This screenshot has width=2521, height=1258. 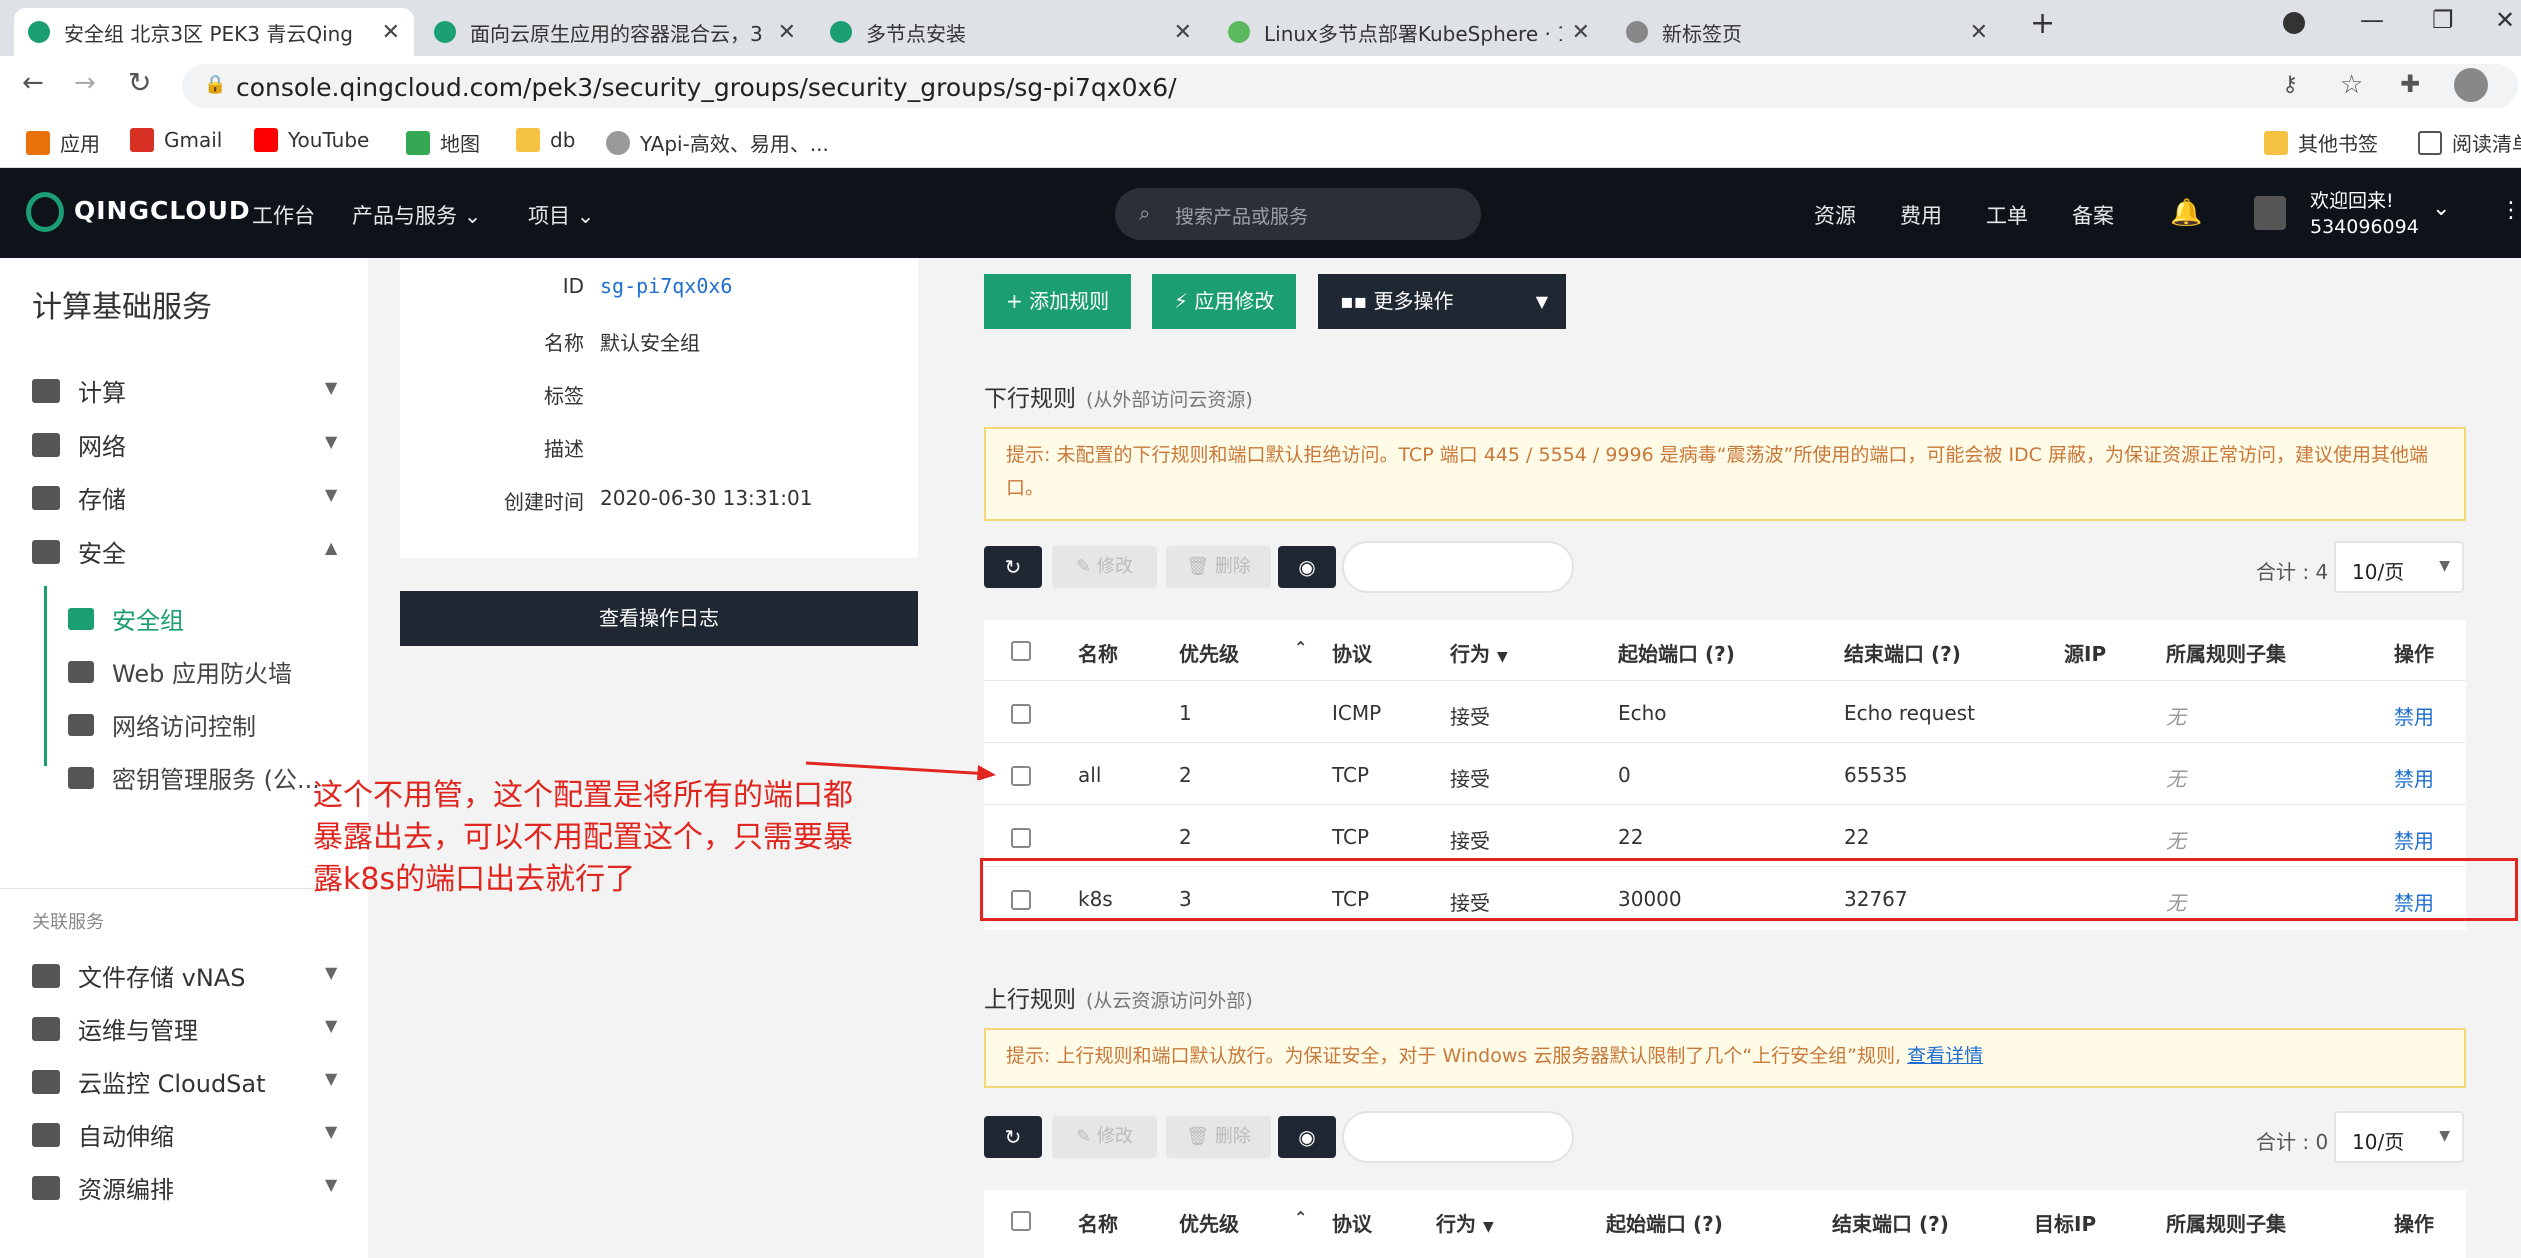 I want to click on bookmark-maps: 地图, so click(x=443, y=142).